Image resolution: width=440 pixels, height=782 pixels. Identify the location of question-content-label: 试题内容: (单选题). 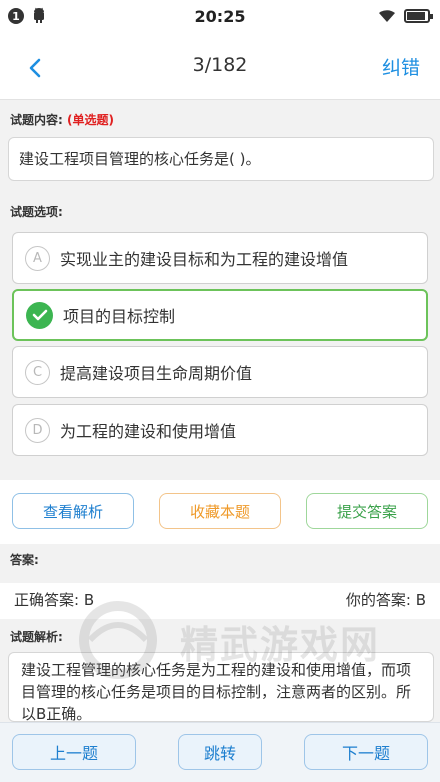
(62, 120).